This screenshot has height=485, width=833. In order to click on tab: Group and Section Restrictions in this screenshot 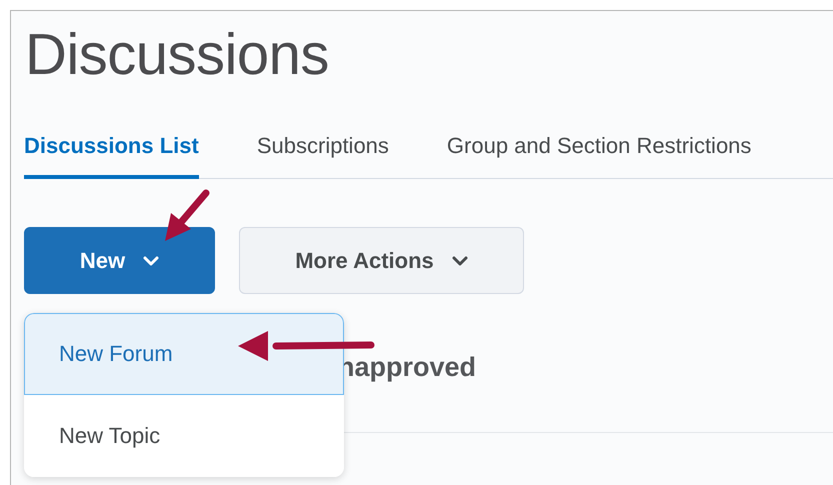, I will do `click(599, 156)`.